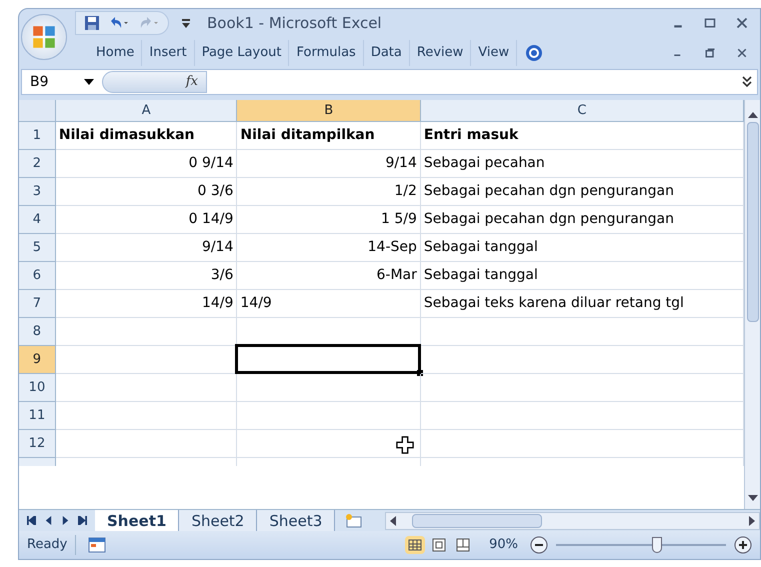  Describe the element at coordinates (753, 498) in the screenshot. I see `scroll-down-icon` at that location.